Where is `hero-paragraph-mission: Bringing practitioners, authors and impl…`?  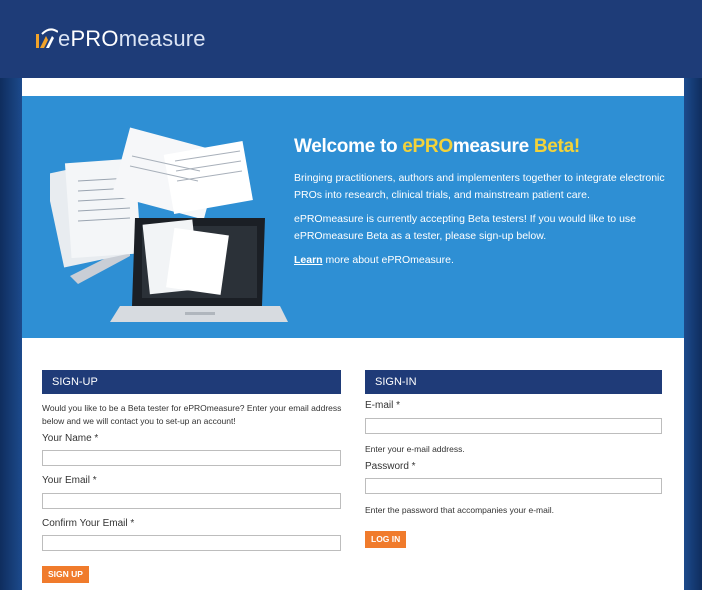
hero-paragraph-mission: Bringing practitioners, authors and impl… is located at coordinates (479, 186).